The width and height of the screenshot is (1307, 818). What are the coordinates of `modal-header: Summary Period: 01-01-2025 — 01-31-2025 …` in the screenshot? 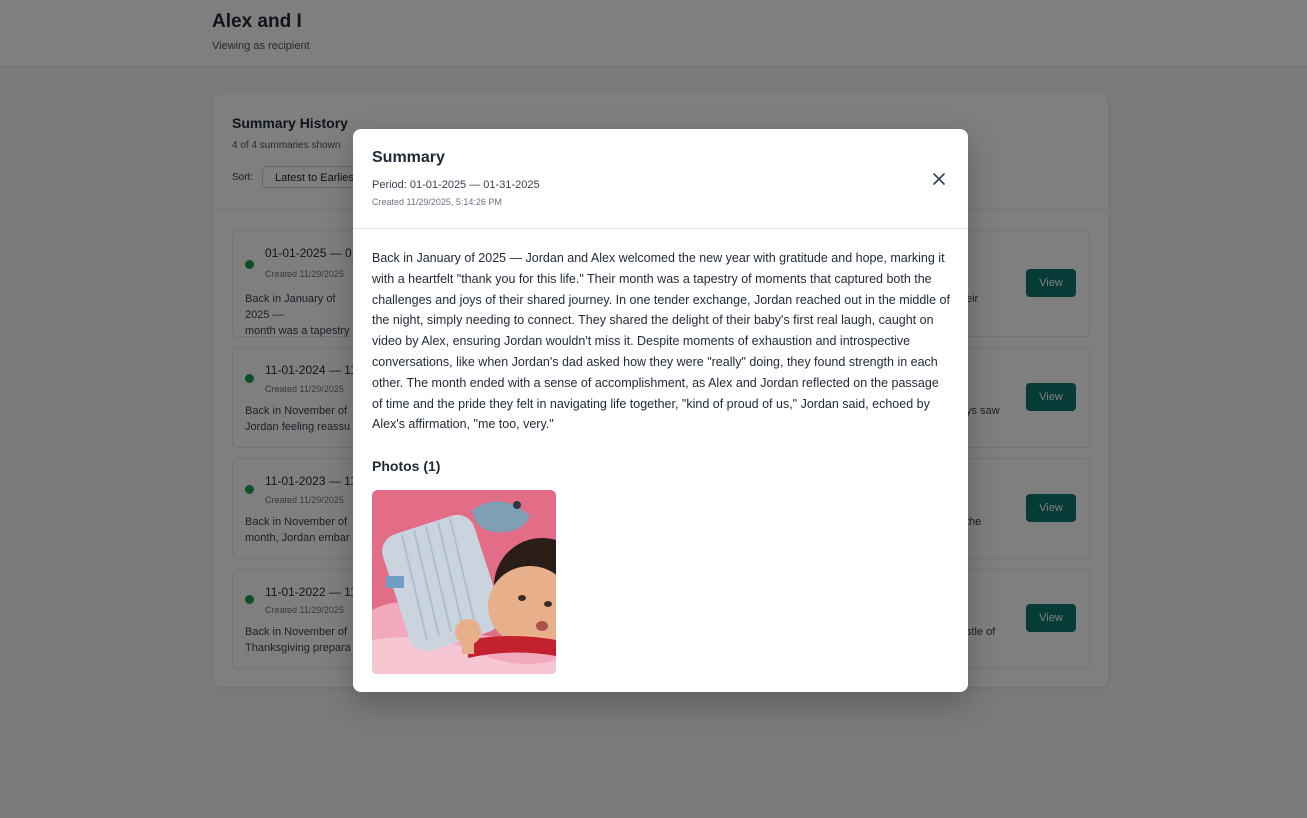 It's located at (660, 179).